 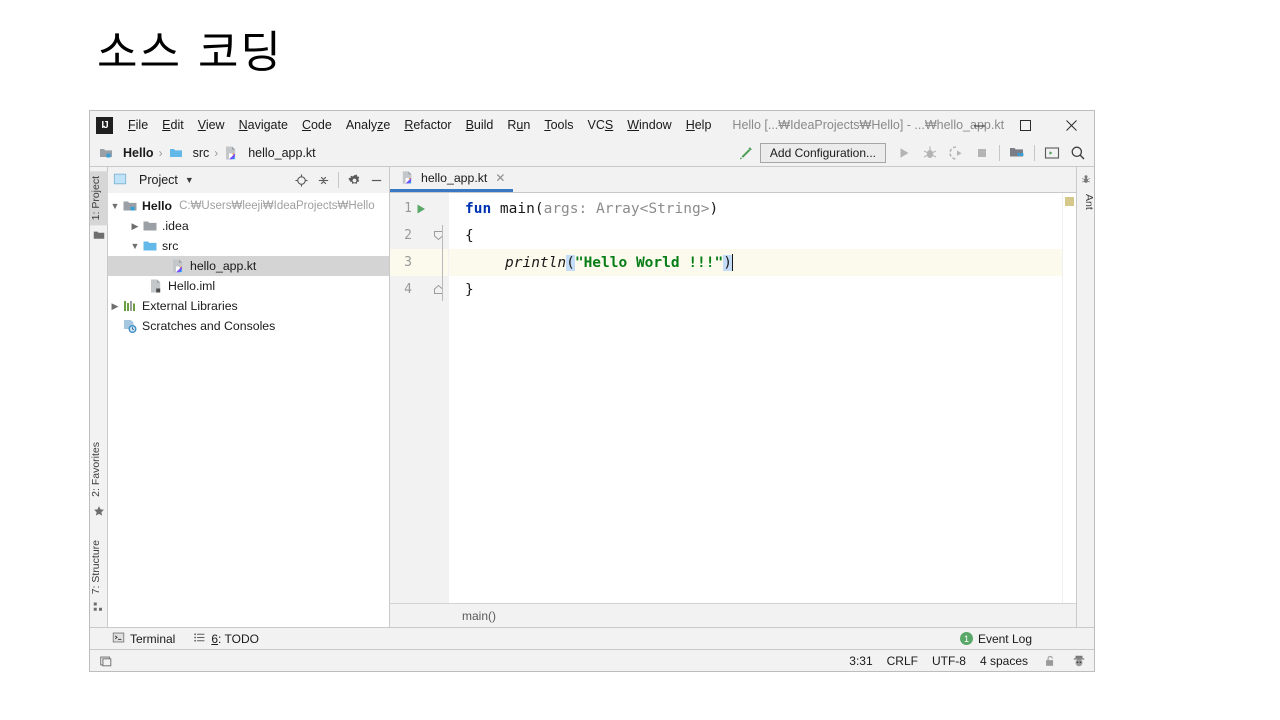 What do you see at coordinates (115, 206) in the screenshot?
I see `expanded-twisty-icon: ▼` at bounding box center [115, 206].